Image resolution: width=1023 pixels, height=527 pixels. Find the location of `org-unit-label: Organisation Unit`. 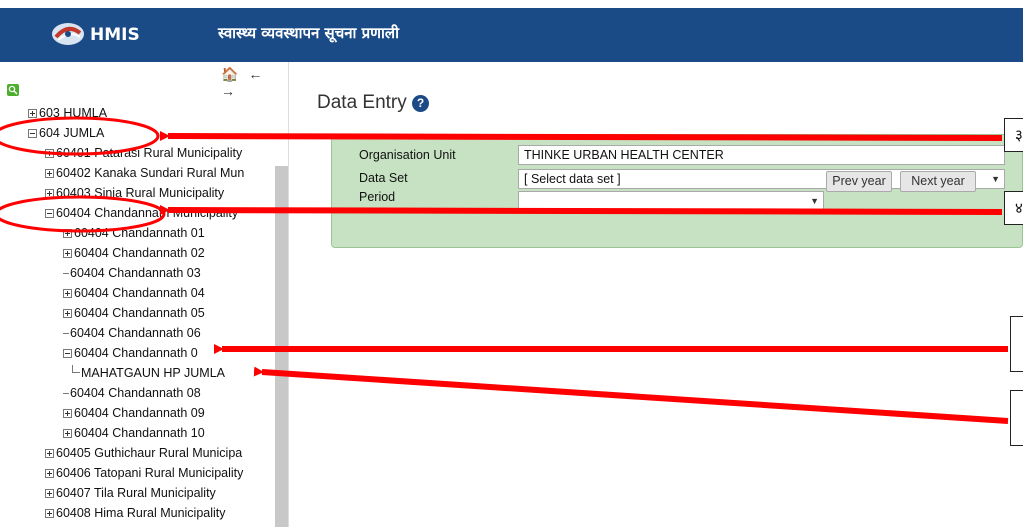

org-unit-label: Organisation Unit is located at coordinates (407, 155).